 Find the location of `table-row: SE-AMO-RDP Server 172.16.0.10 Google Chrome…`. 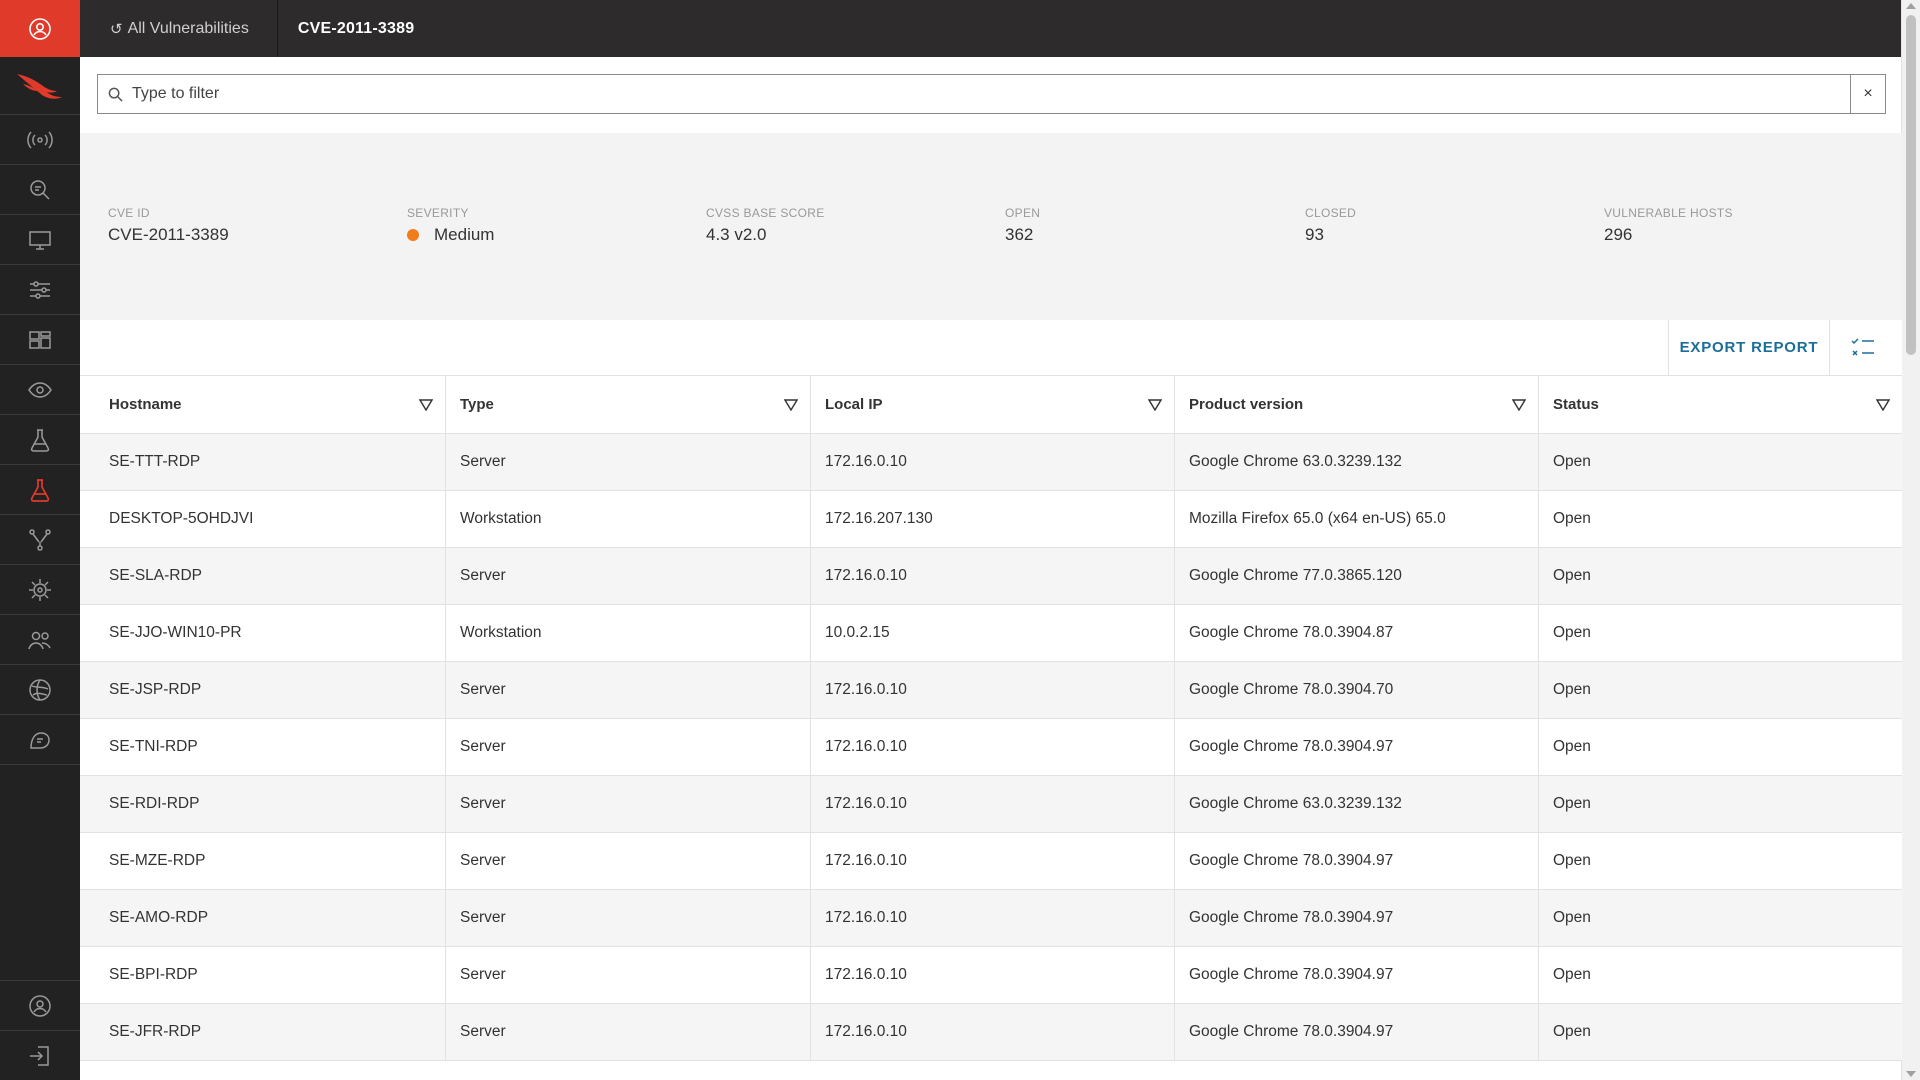

table-row: SE-AMO-RDP Server 172.16.0.10 Google Chrome… is located at coordinates (991, 918).